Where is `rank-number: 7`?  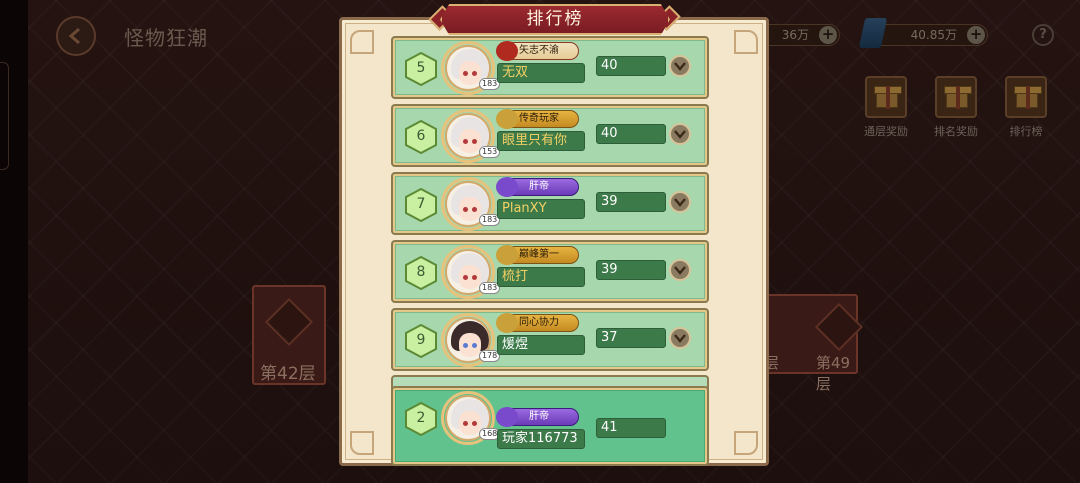
rank-number: 7 is located at coordinates (421, 204).